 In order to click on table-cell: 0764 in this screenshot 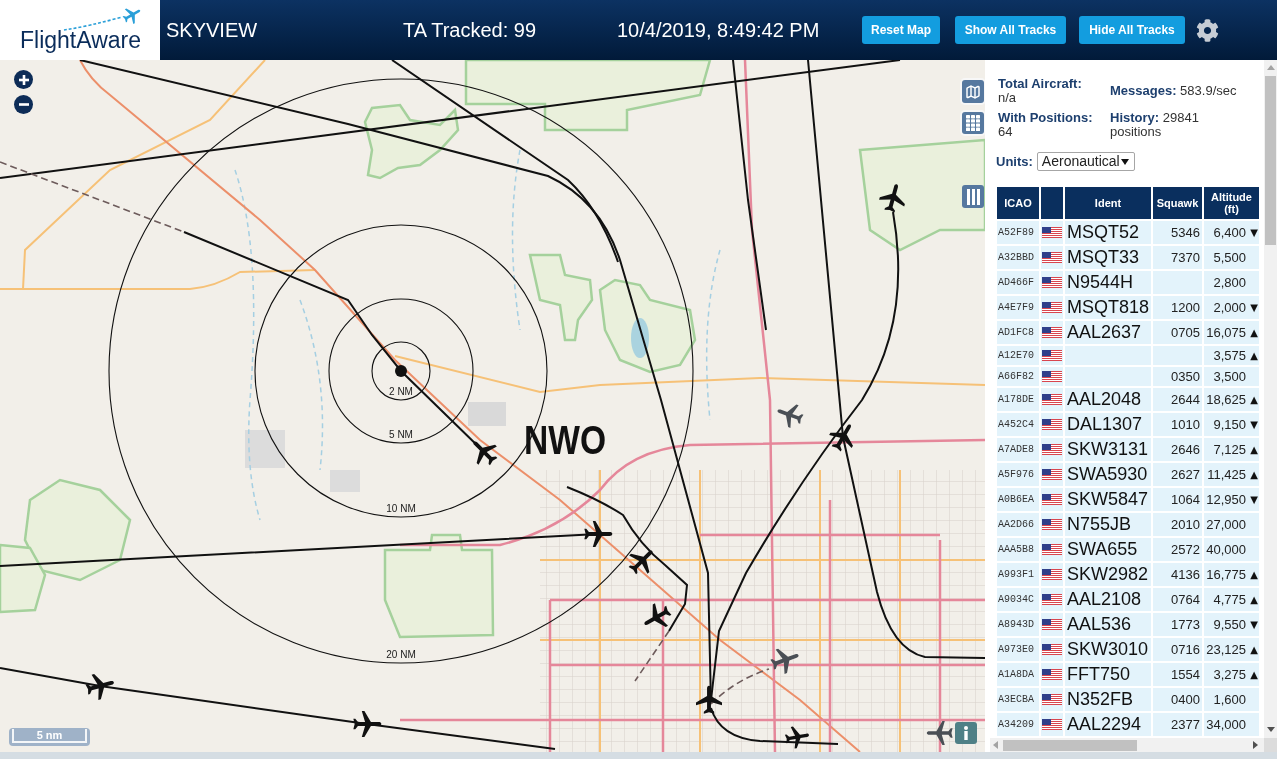, I will do `click(1177, 599)`.